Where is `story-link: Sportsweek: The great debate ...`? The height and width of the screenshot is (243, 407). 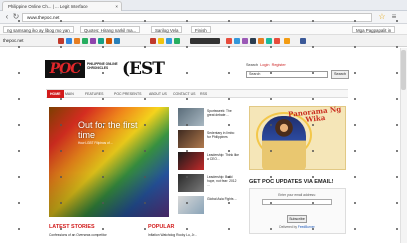 story-link: Sportsweek: The great debate ... is located at coordinates (223, 113).